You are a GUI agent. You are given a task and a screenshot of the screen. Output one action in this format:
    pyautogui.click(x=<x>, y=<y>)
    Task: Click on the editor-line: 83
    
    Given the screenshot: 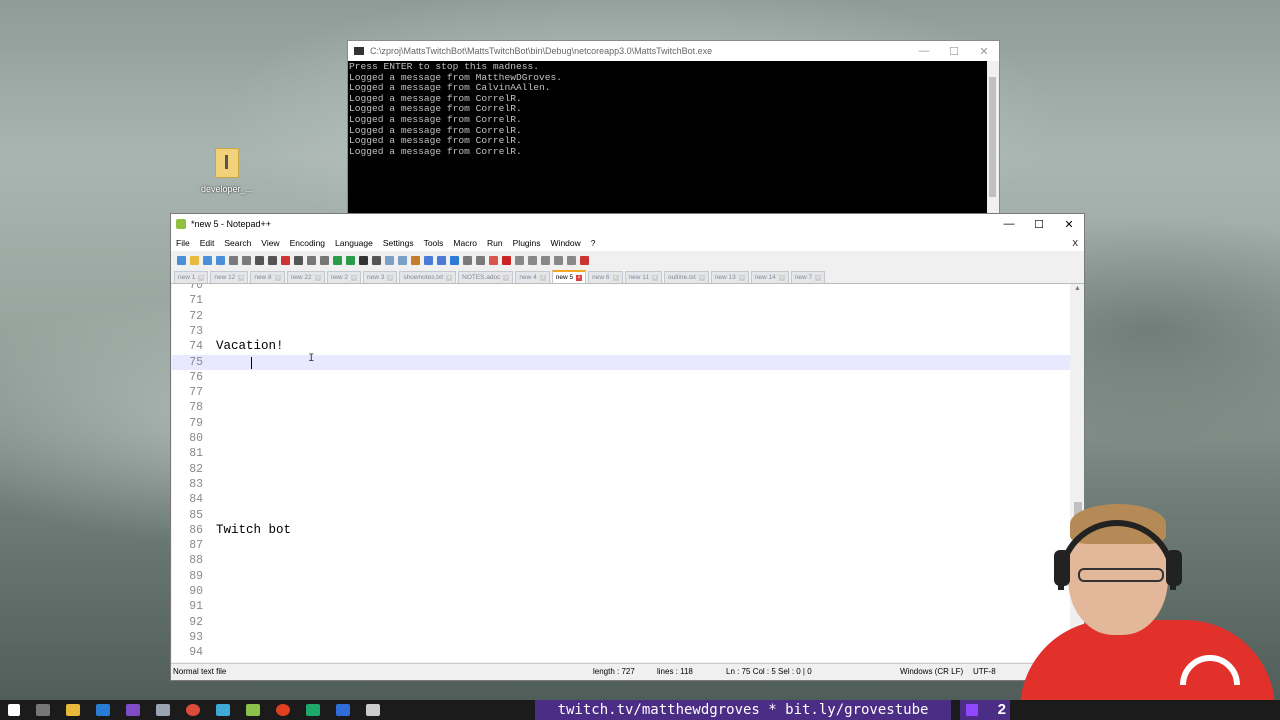 What is the action you would take?
    pyautogui.click(x=621, y=484)
    